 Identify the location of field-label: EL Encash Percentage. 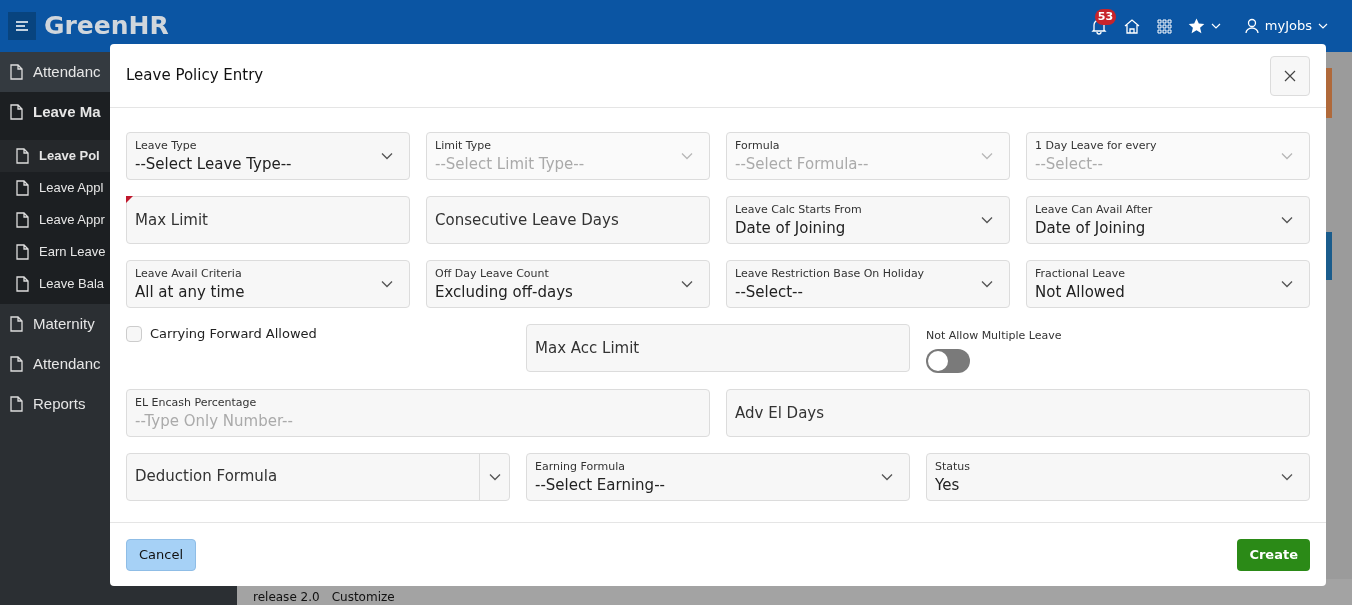
(196, 402).